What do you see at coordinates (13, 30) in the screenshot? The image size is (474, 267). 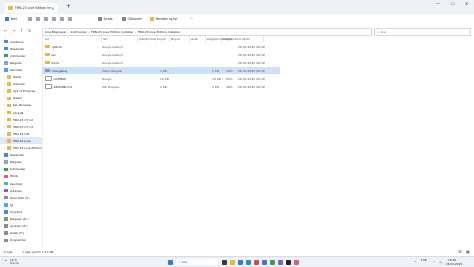 I see `forward-arrow-icon: →` at bounding box center [13, 30].